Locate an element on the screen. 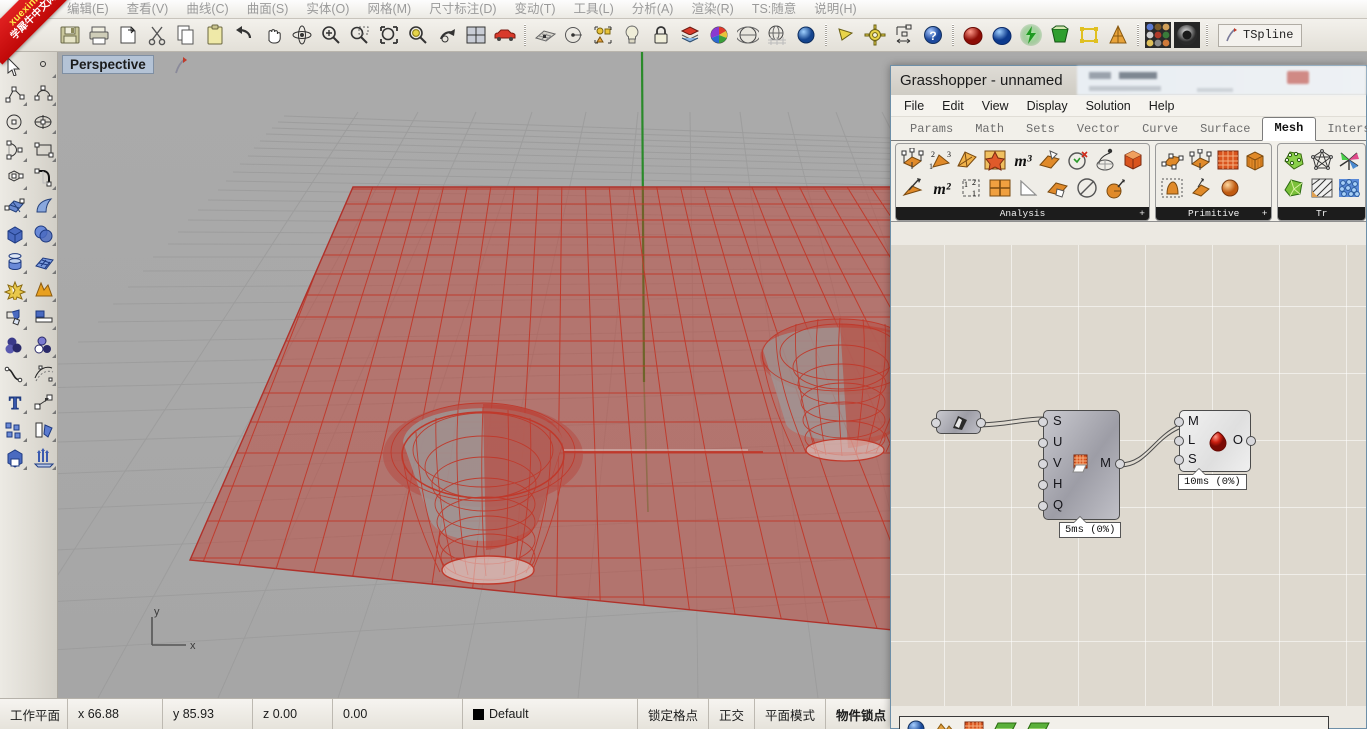 This screenshot has height=729, width=1367. menu-item-solid: 实体(O) is located at coordinates (327, 9).